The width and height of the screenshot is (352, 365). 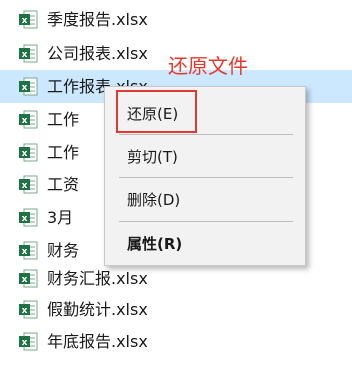 What do you see at coordinates (176, 309) in the screenshot?
I see `file-row-假勤统计: x 假勤统计.xlsx` at bounding box center [176, 309].